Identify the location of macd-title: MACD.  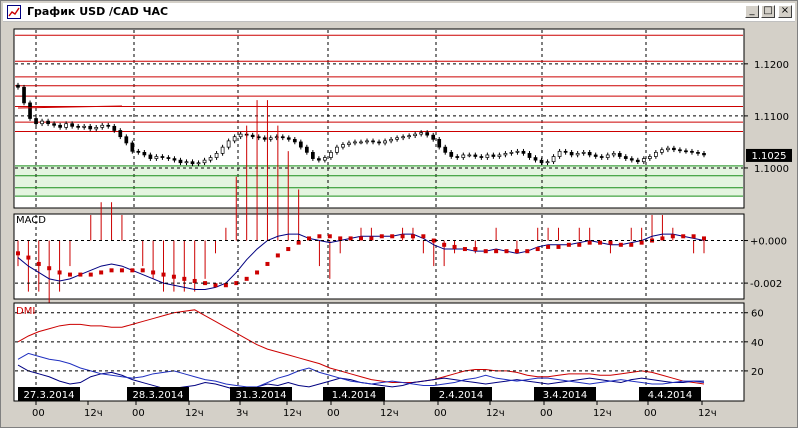
(31, 220).